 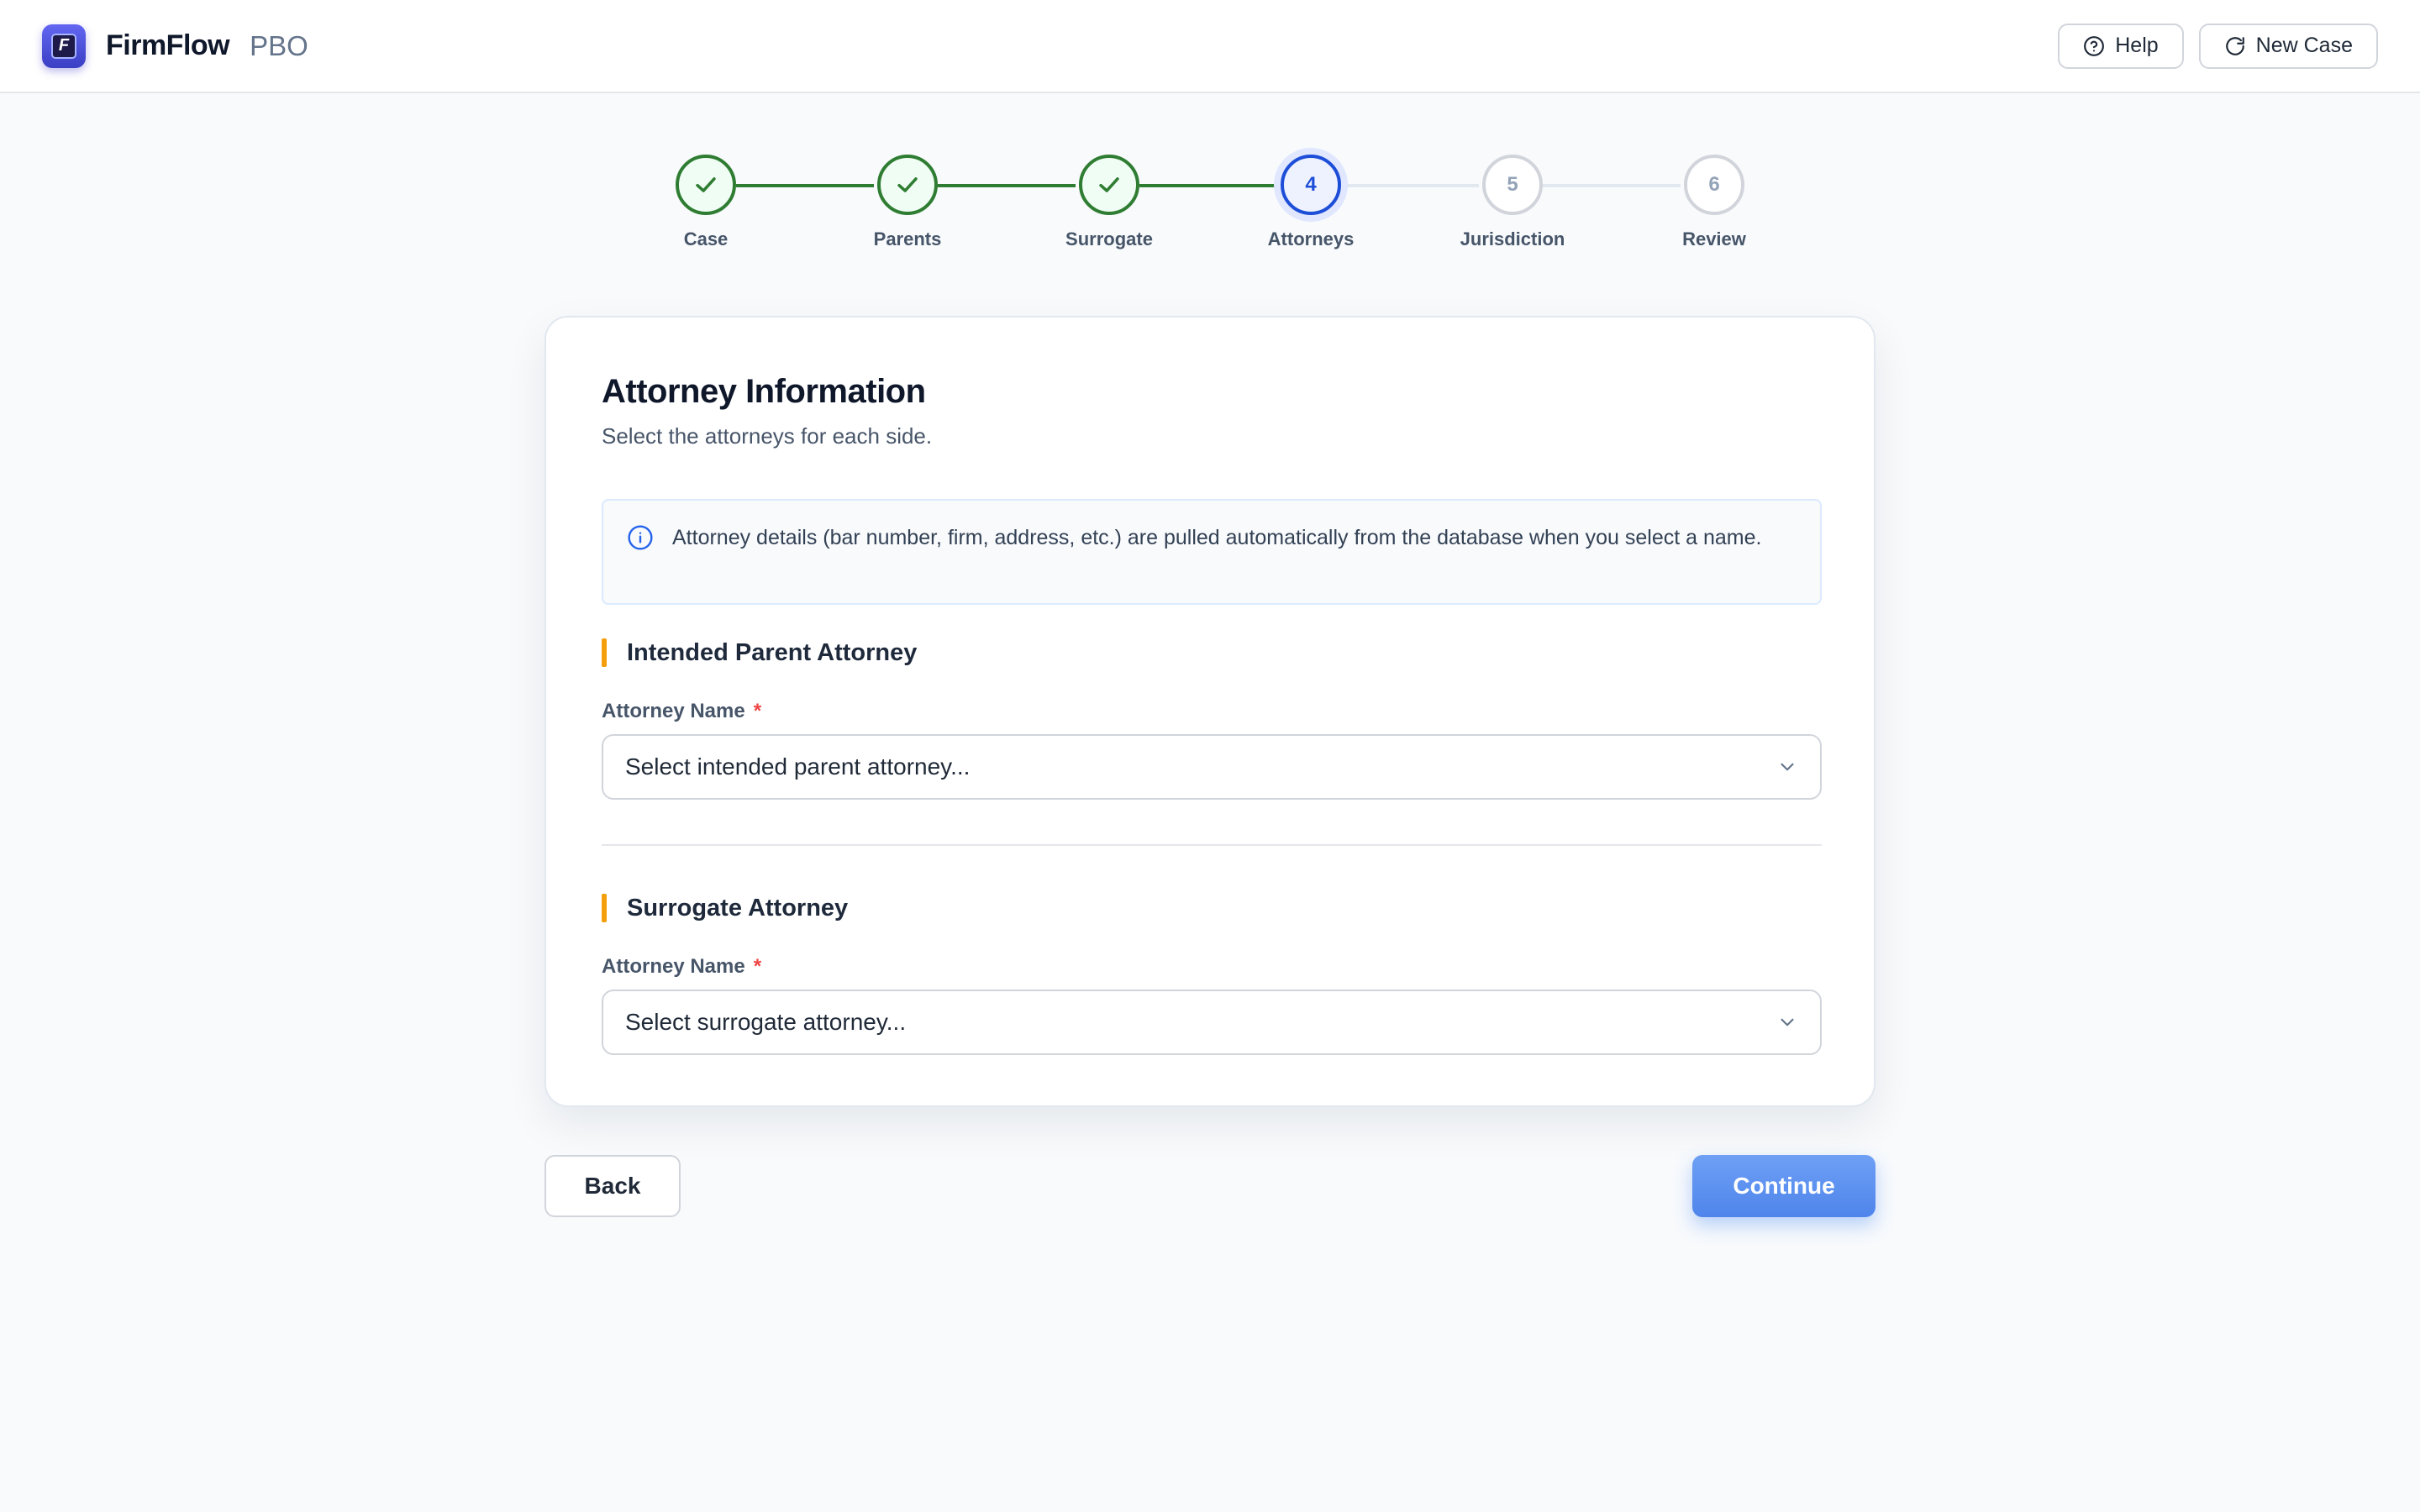 I want to click on step-review: 6, so click(x=1714, y=185).